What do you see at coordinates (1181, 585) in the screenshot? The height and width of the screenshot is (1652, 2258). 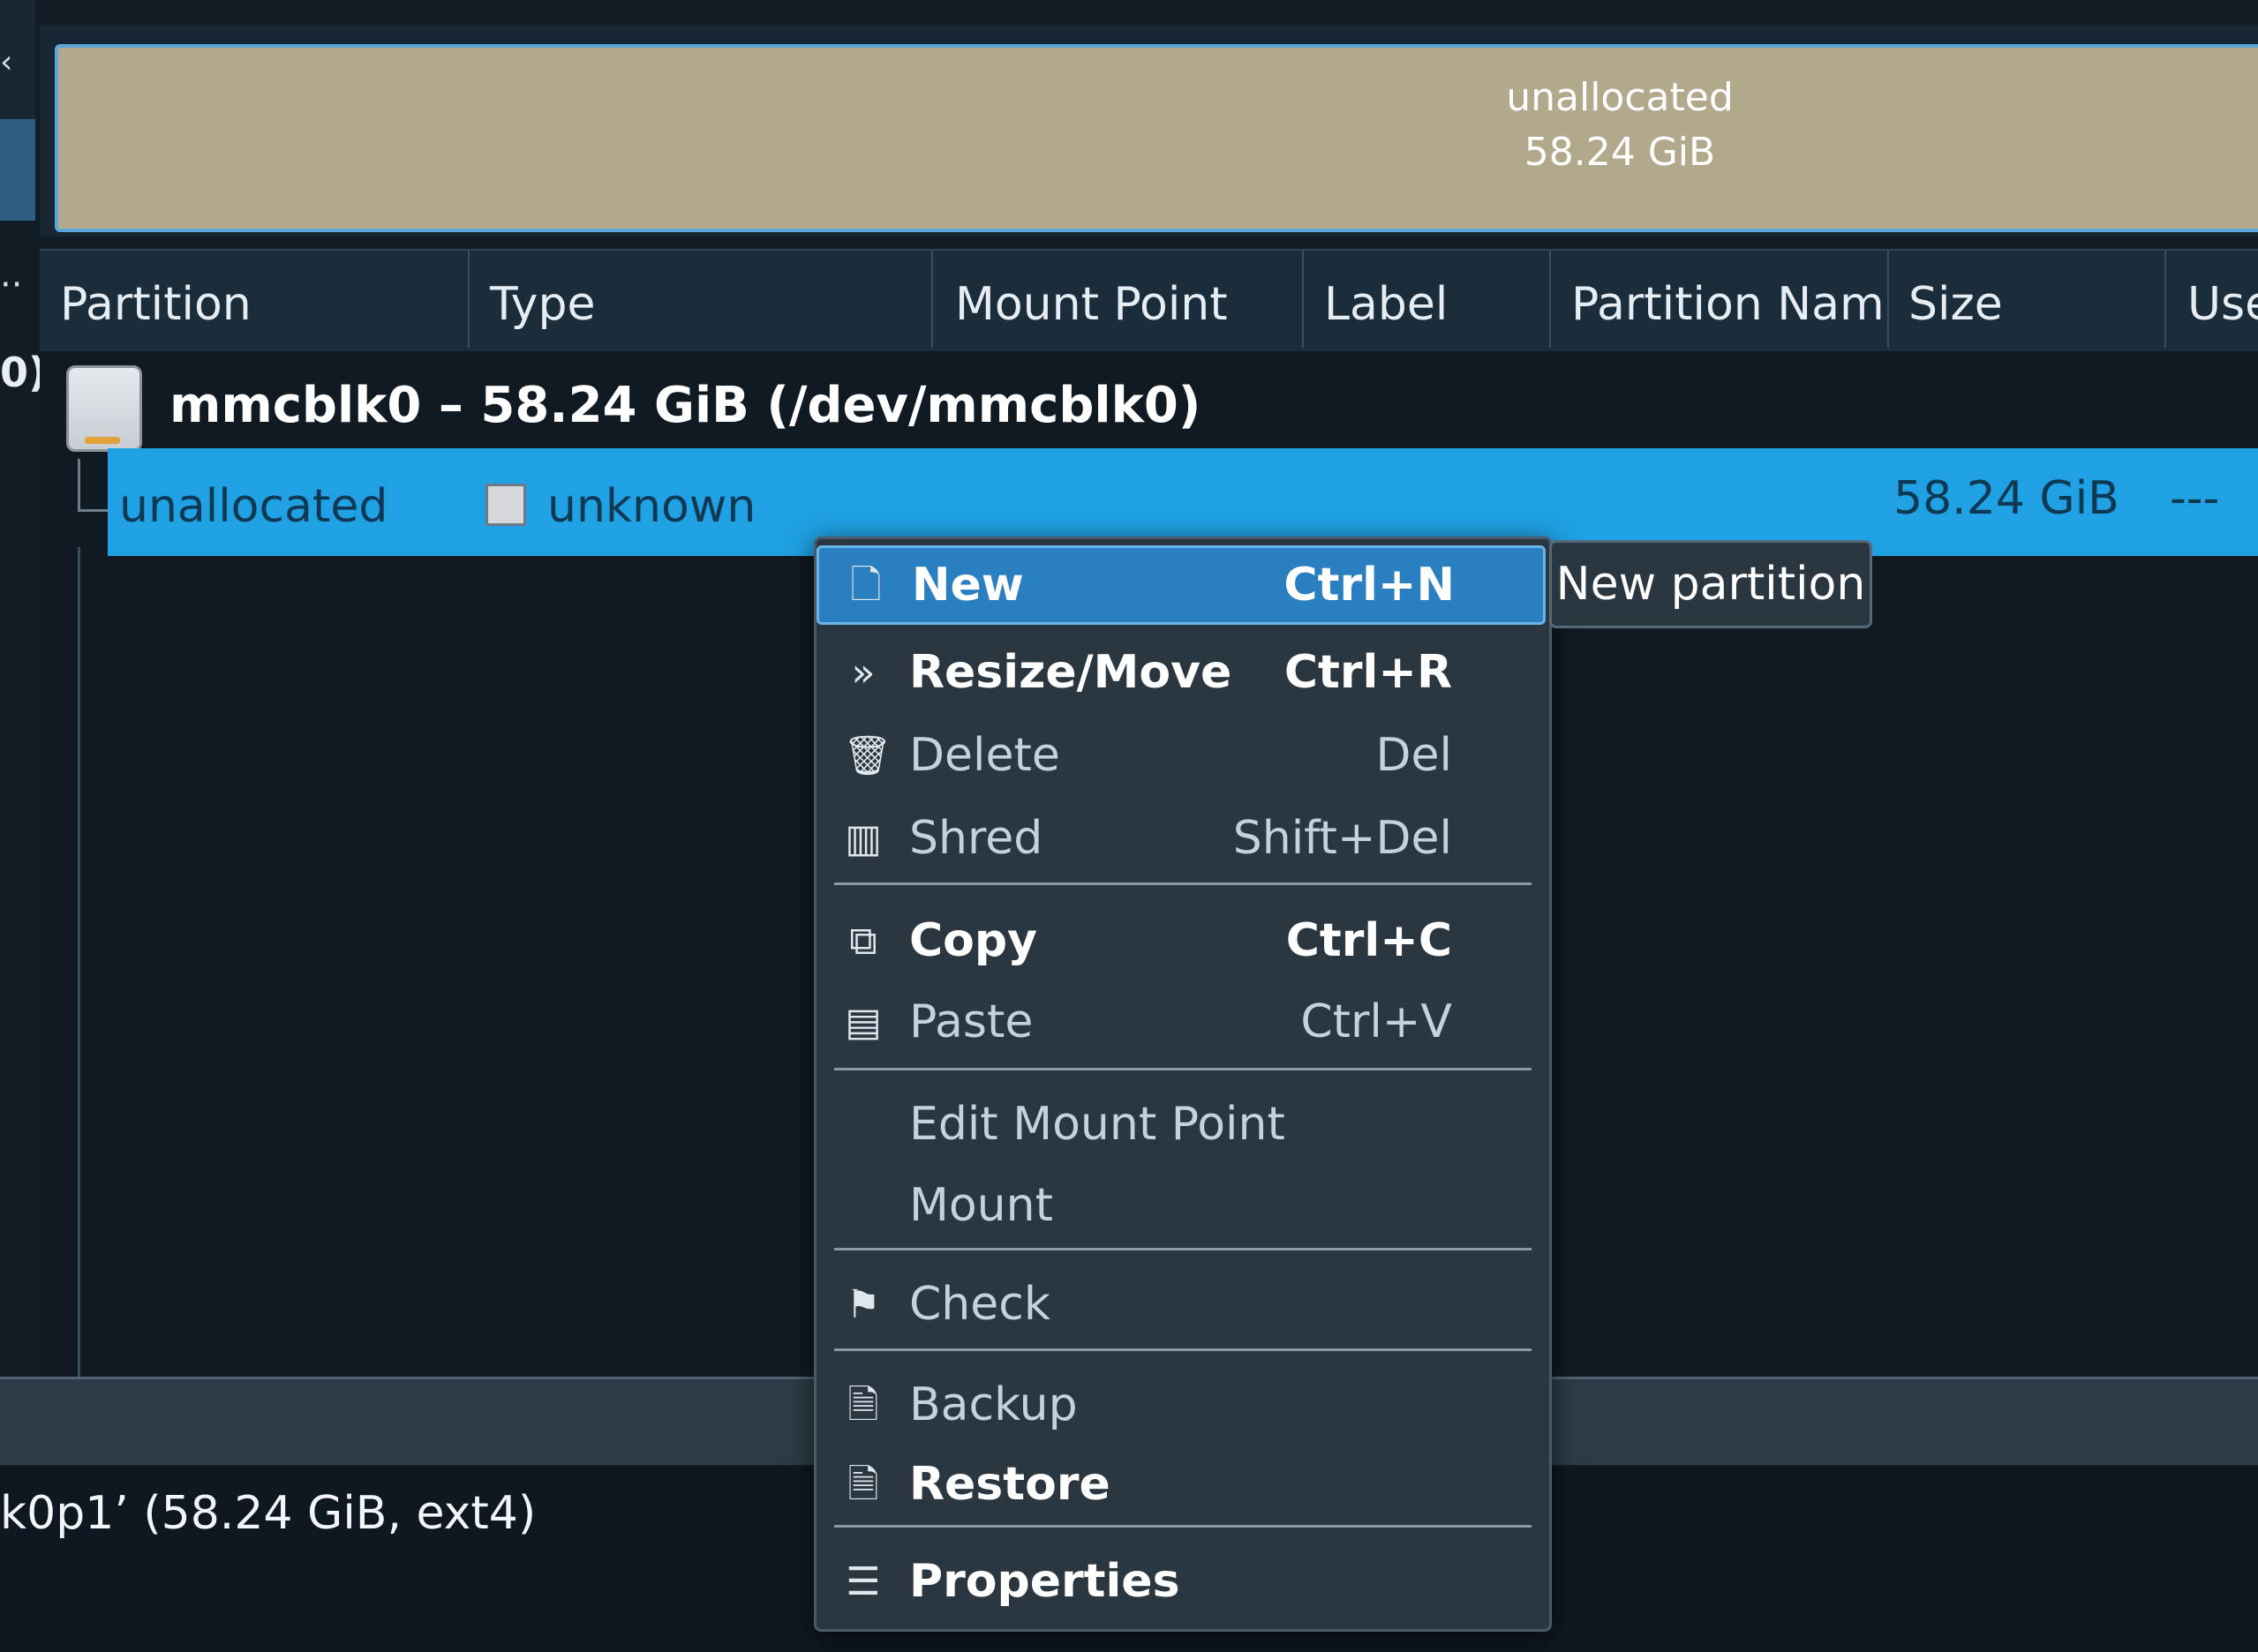 I see `menu-item-new: 🗋 New Ctrl+N` at bounding box center [1181, 585].